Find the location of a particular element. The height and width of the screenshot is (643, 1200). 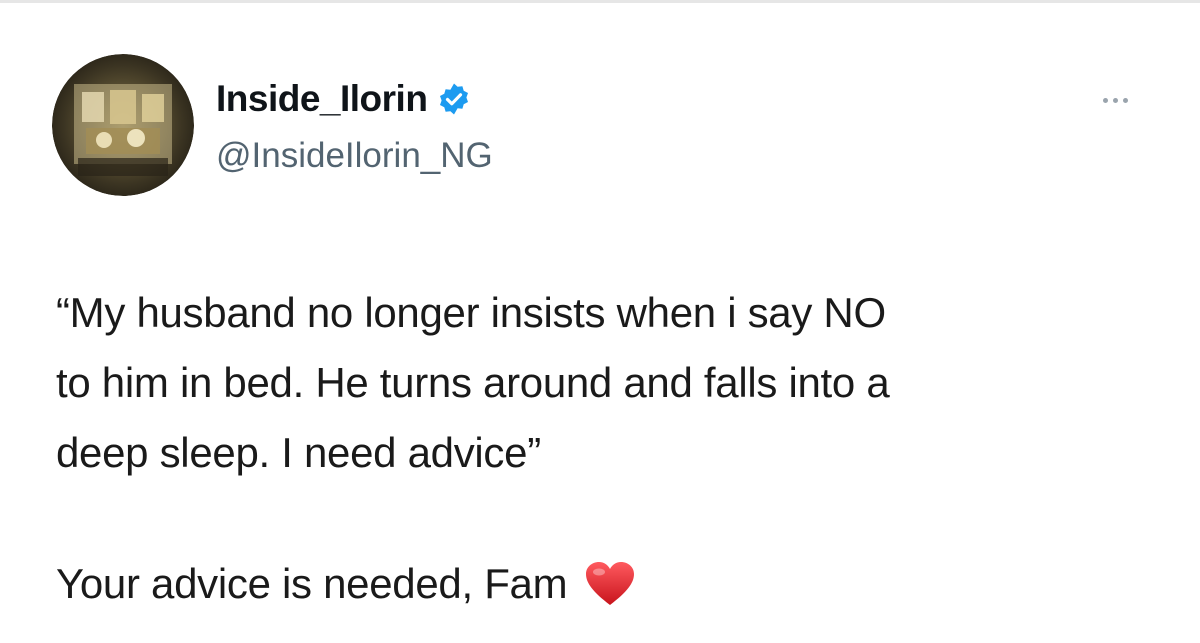

avatar is located at coordinates (123, 125).